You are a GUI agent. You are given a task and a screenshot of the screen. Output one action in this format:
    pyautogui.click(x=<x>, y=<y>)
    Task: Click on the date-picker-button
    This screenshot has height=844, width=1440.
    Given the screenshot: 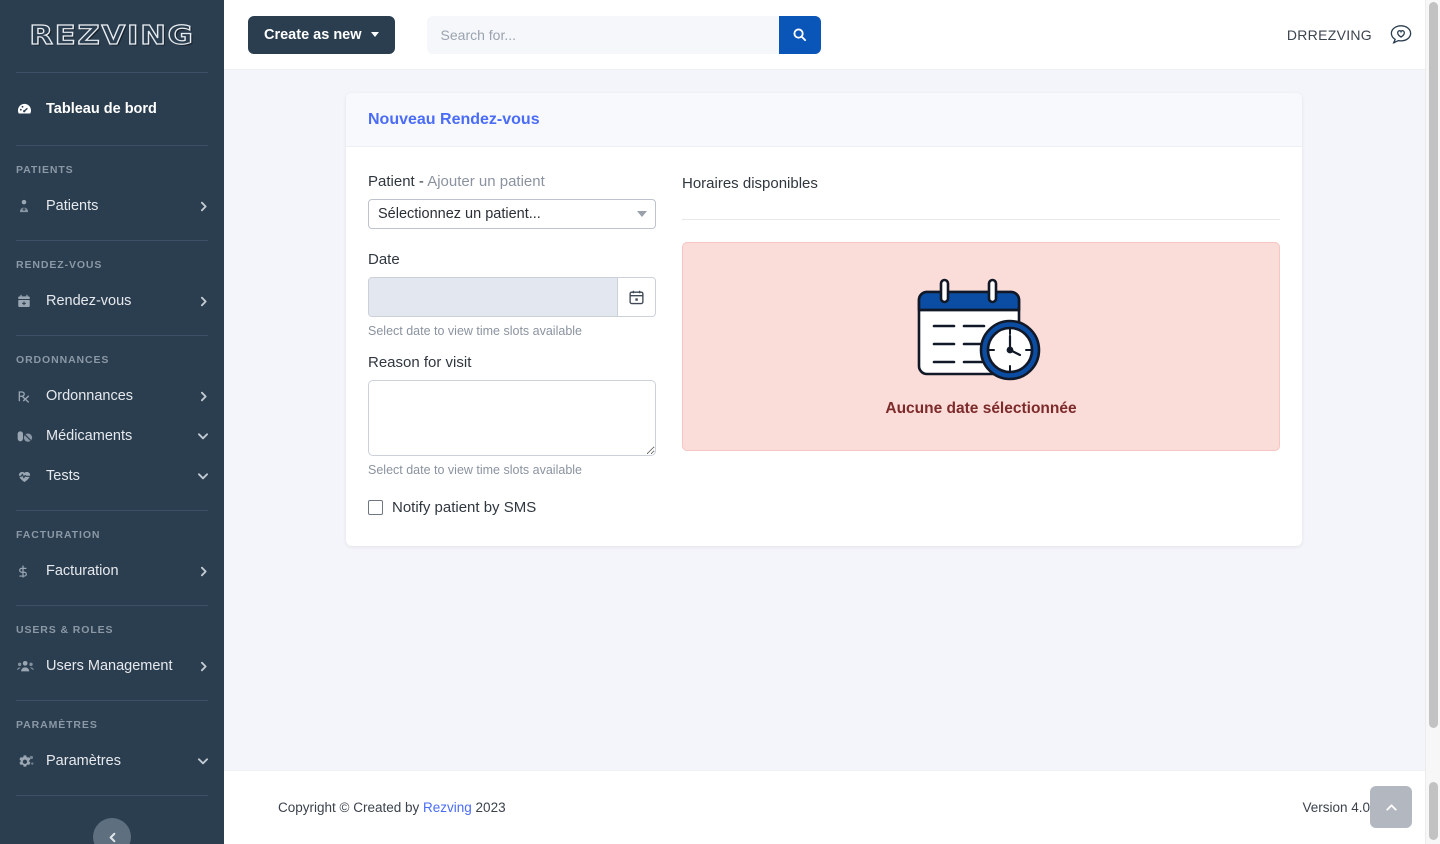 What is the action you would take?
    pyautogui.click(x=636, y=297)
    